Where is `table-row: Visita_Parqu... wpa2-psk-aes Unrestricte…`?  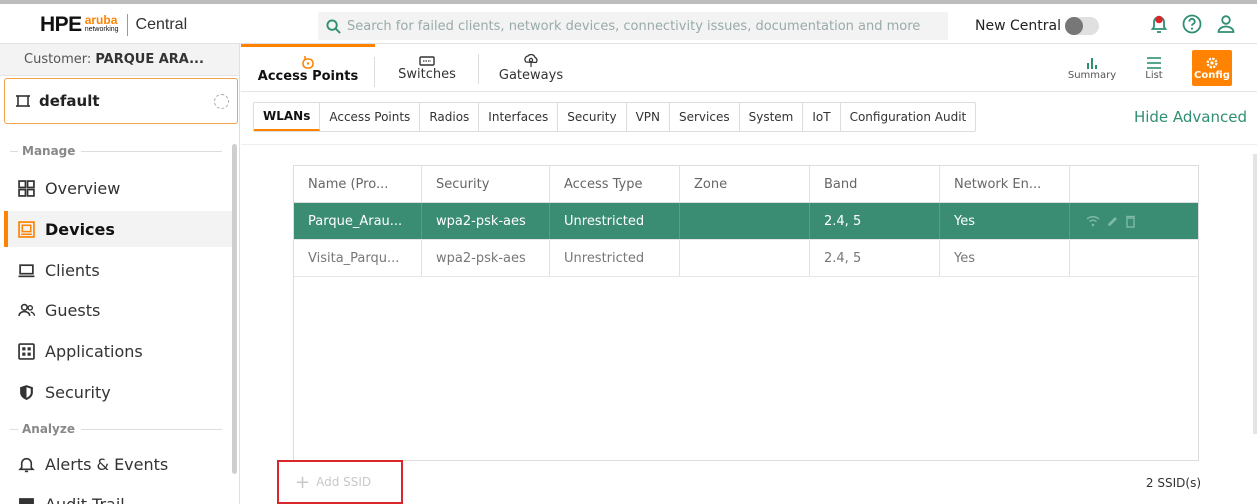 table-row: Visita_Parqu... wpa2-psk-aes Unrestricte… is located at coordinates (746, 258).